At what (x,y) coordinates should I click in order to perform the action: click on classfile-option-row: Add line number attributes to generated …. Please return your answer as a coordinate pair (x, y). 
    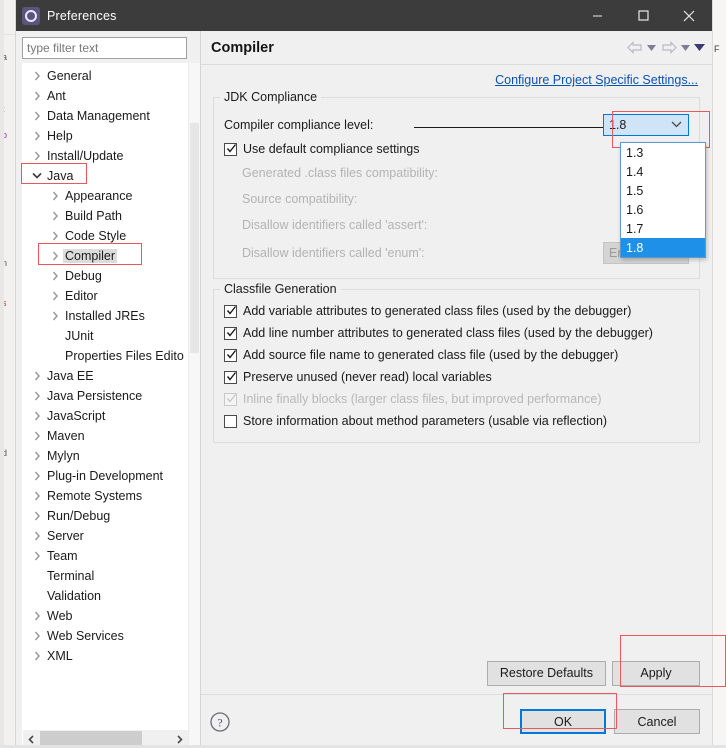
    Looking at the image, I should click on (456, 333).